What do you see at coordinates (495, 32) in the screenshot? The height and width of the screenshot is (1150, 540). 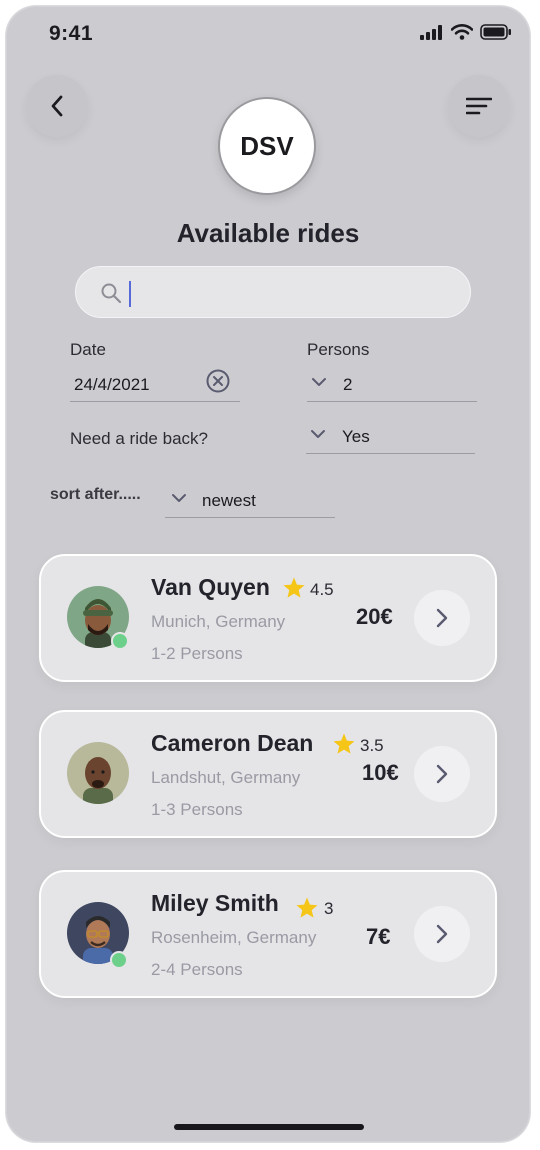 I see `battery-icon` at bounding box center [495, 32].